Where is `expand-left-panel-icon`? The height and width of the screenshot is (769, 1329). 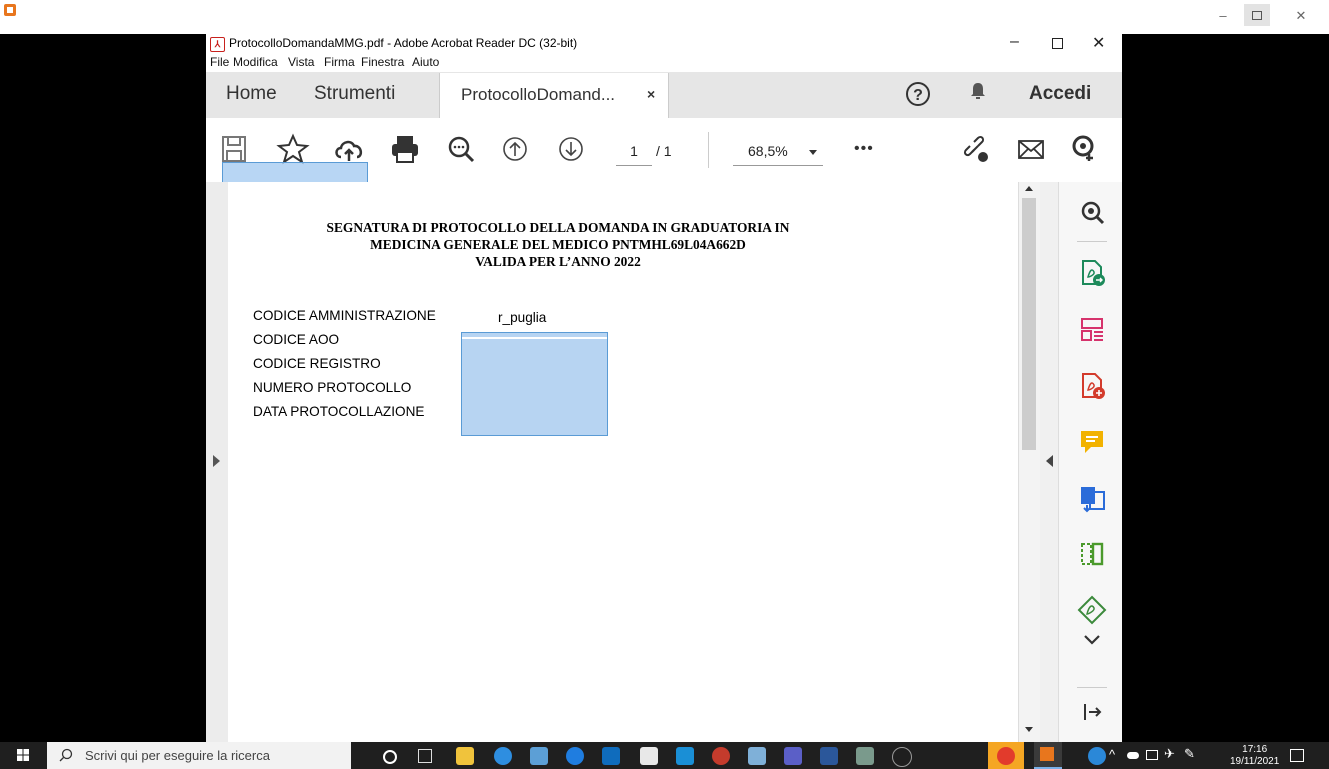
expand-left-panel-icon is located at coordinates (216, 461).